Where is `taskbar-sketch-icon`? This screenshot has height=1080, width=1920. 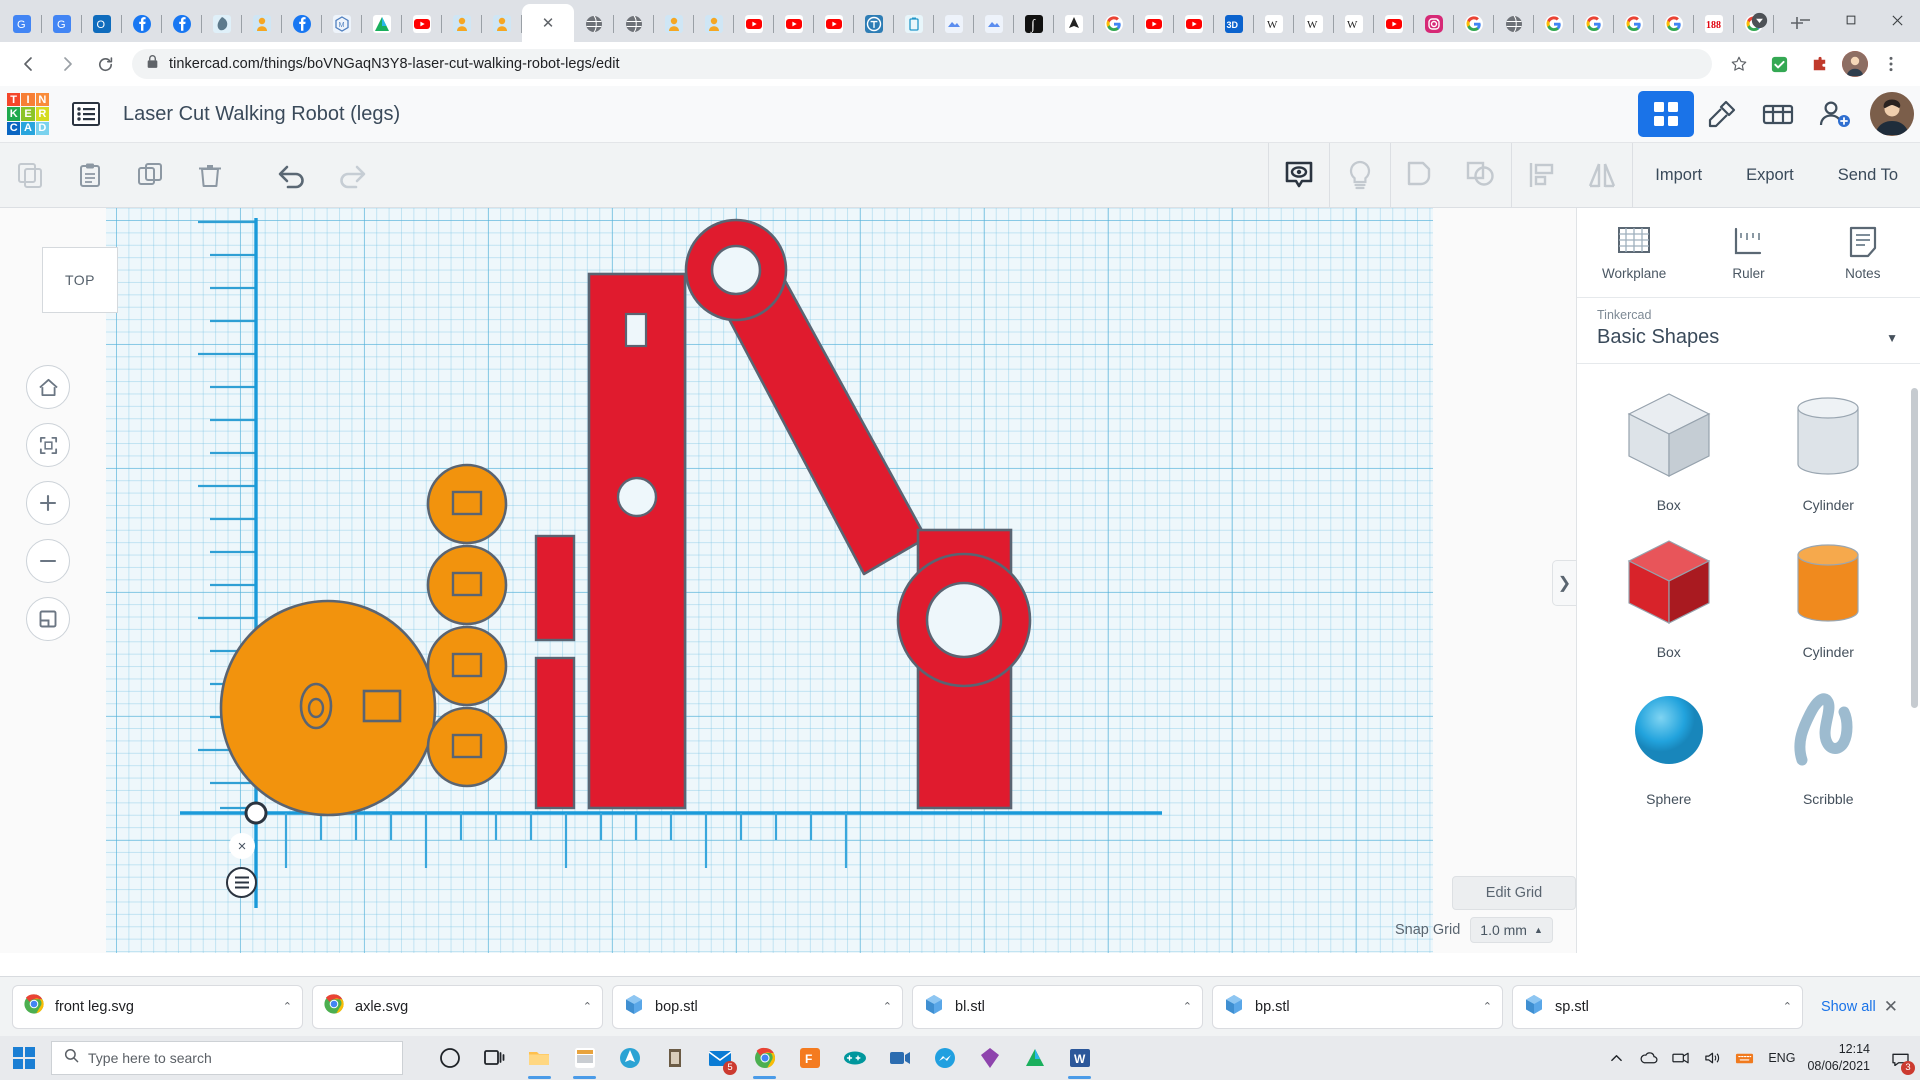 taskbar-sketch-icon is located at coordinates (989, 1058).